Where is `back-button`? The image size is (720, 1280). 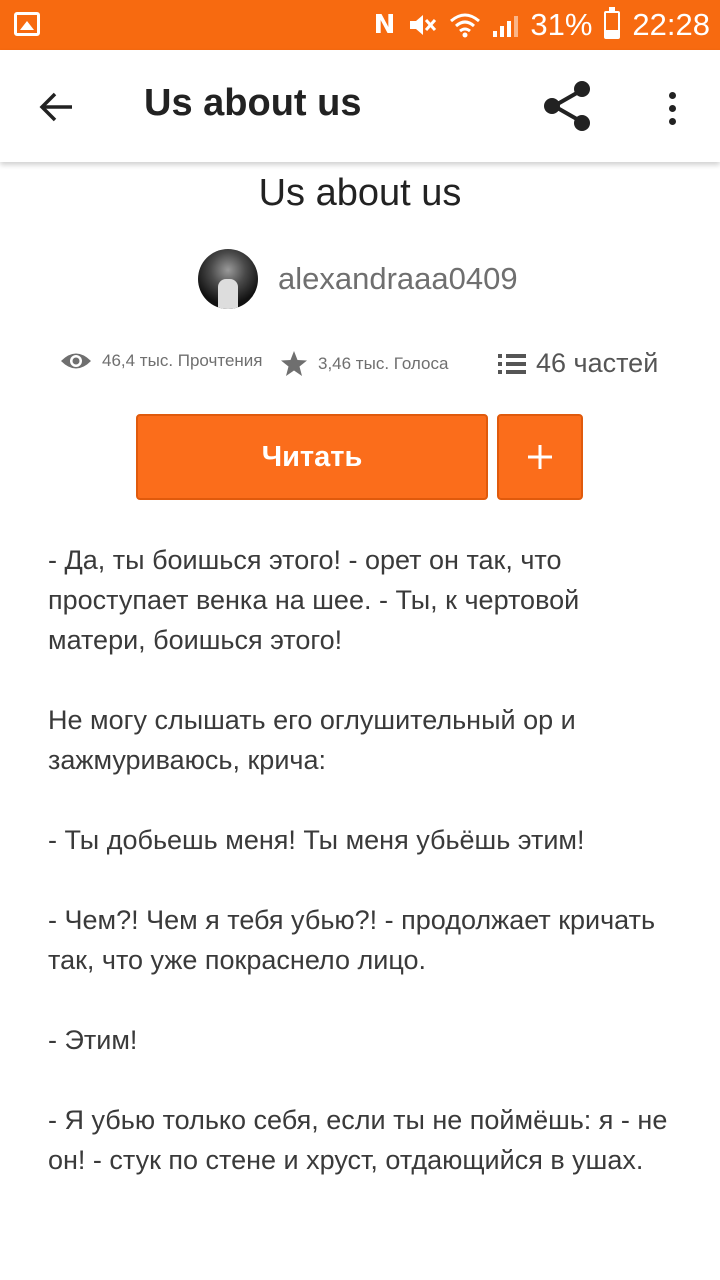
back-button is located at coordinates (56, 107).